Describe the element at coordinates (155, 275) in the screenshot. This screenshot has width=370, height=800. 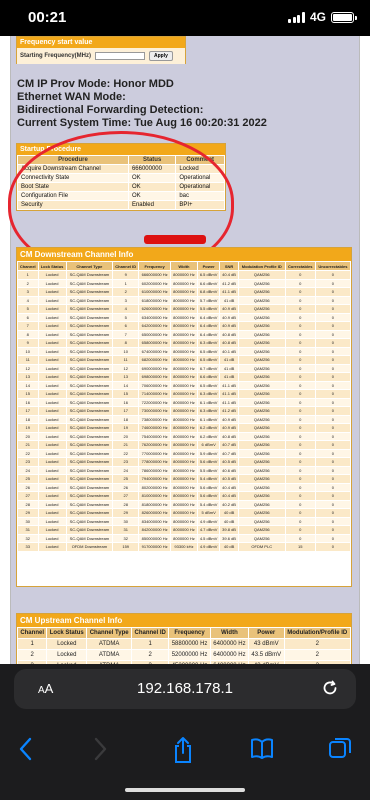
I see `downstream-cell: 666000000 Hz` at that location.